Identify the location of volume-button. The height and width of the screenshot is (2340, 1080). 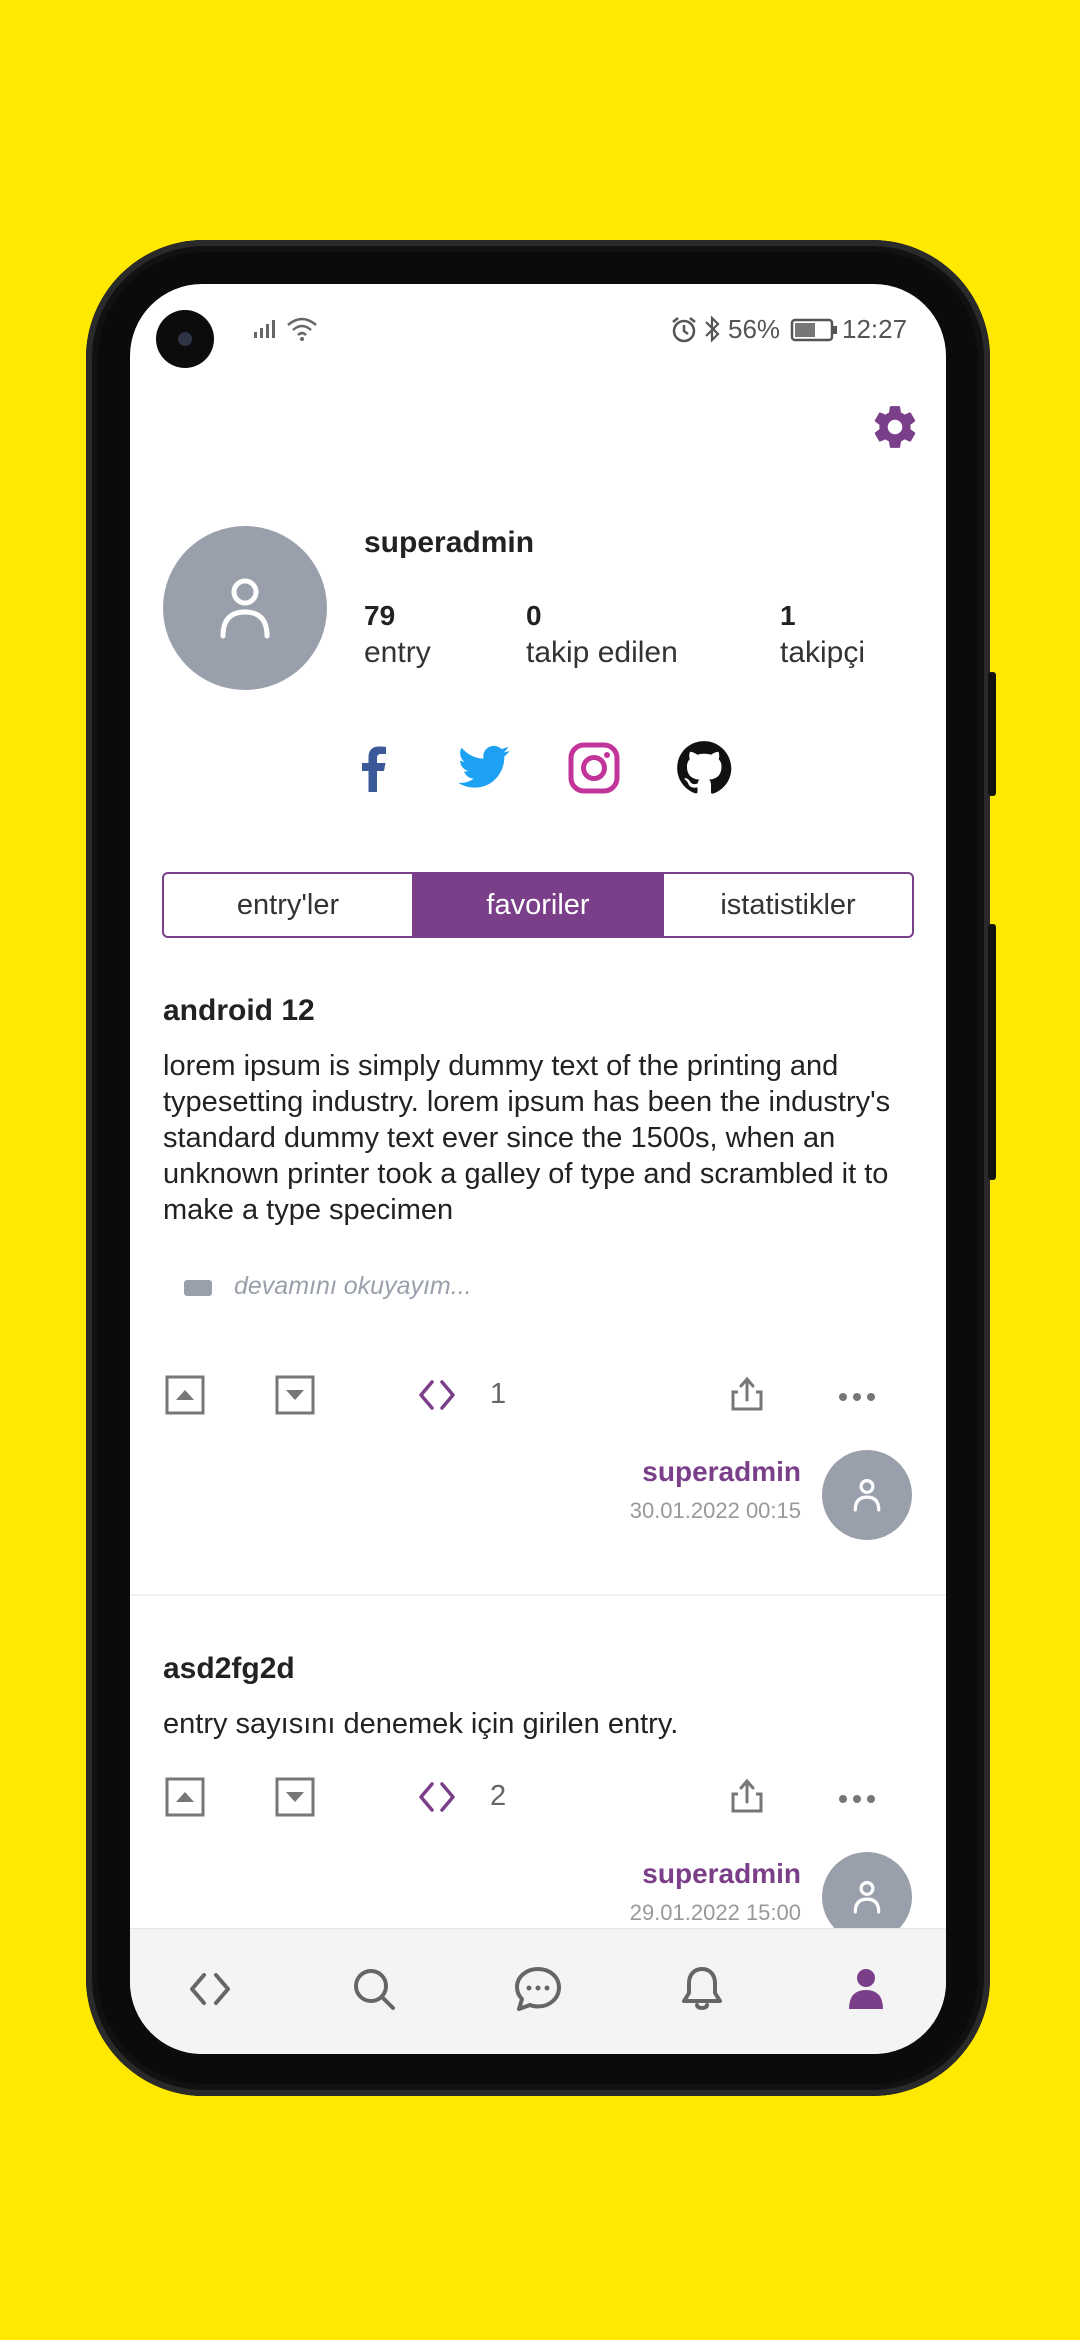
(992, 734).